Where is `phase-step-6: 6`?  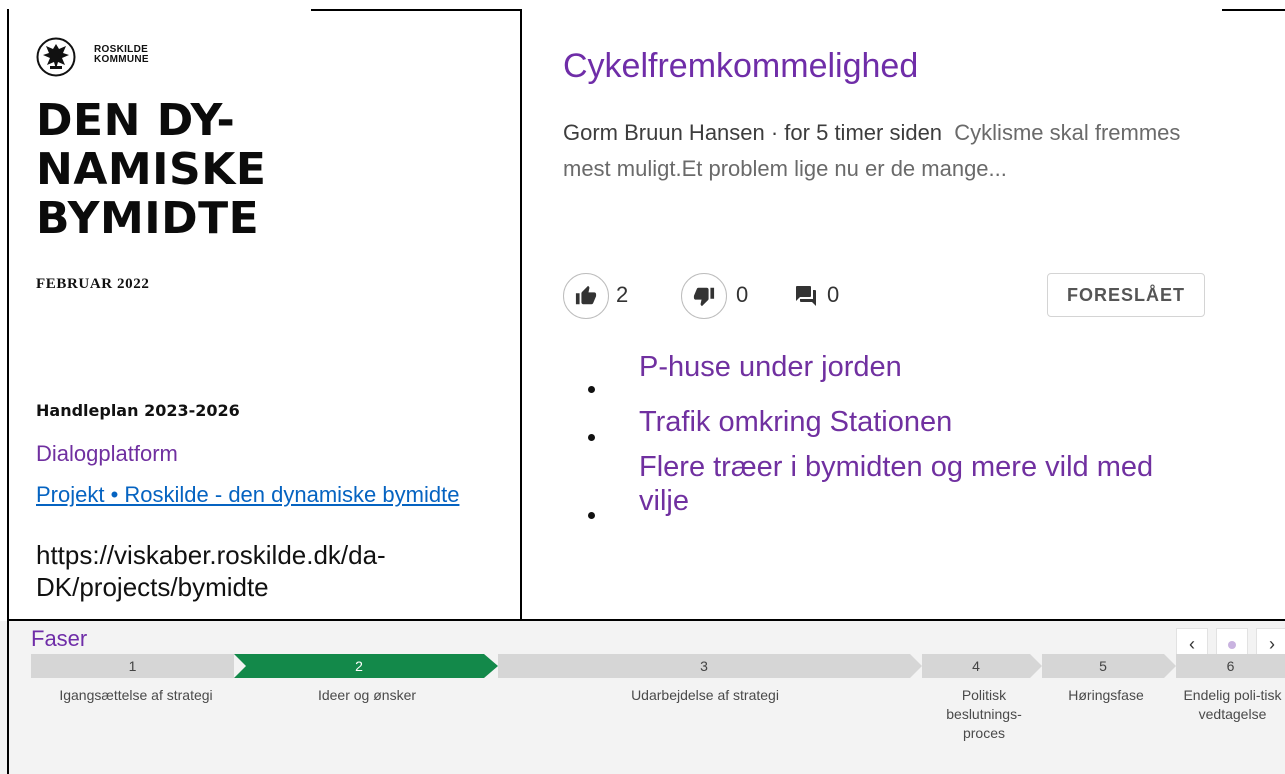
phase-step-6: 6 is located at coordinates (1230, 666).